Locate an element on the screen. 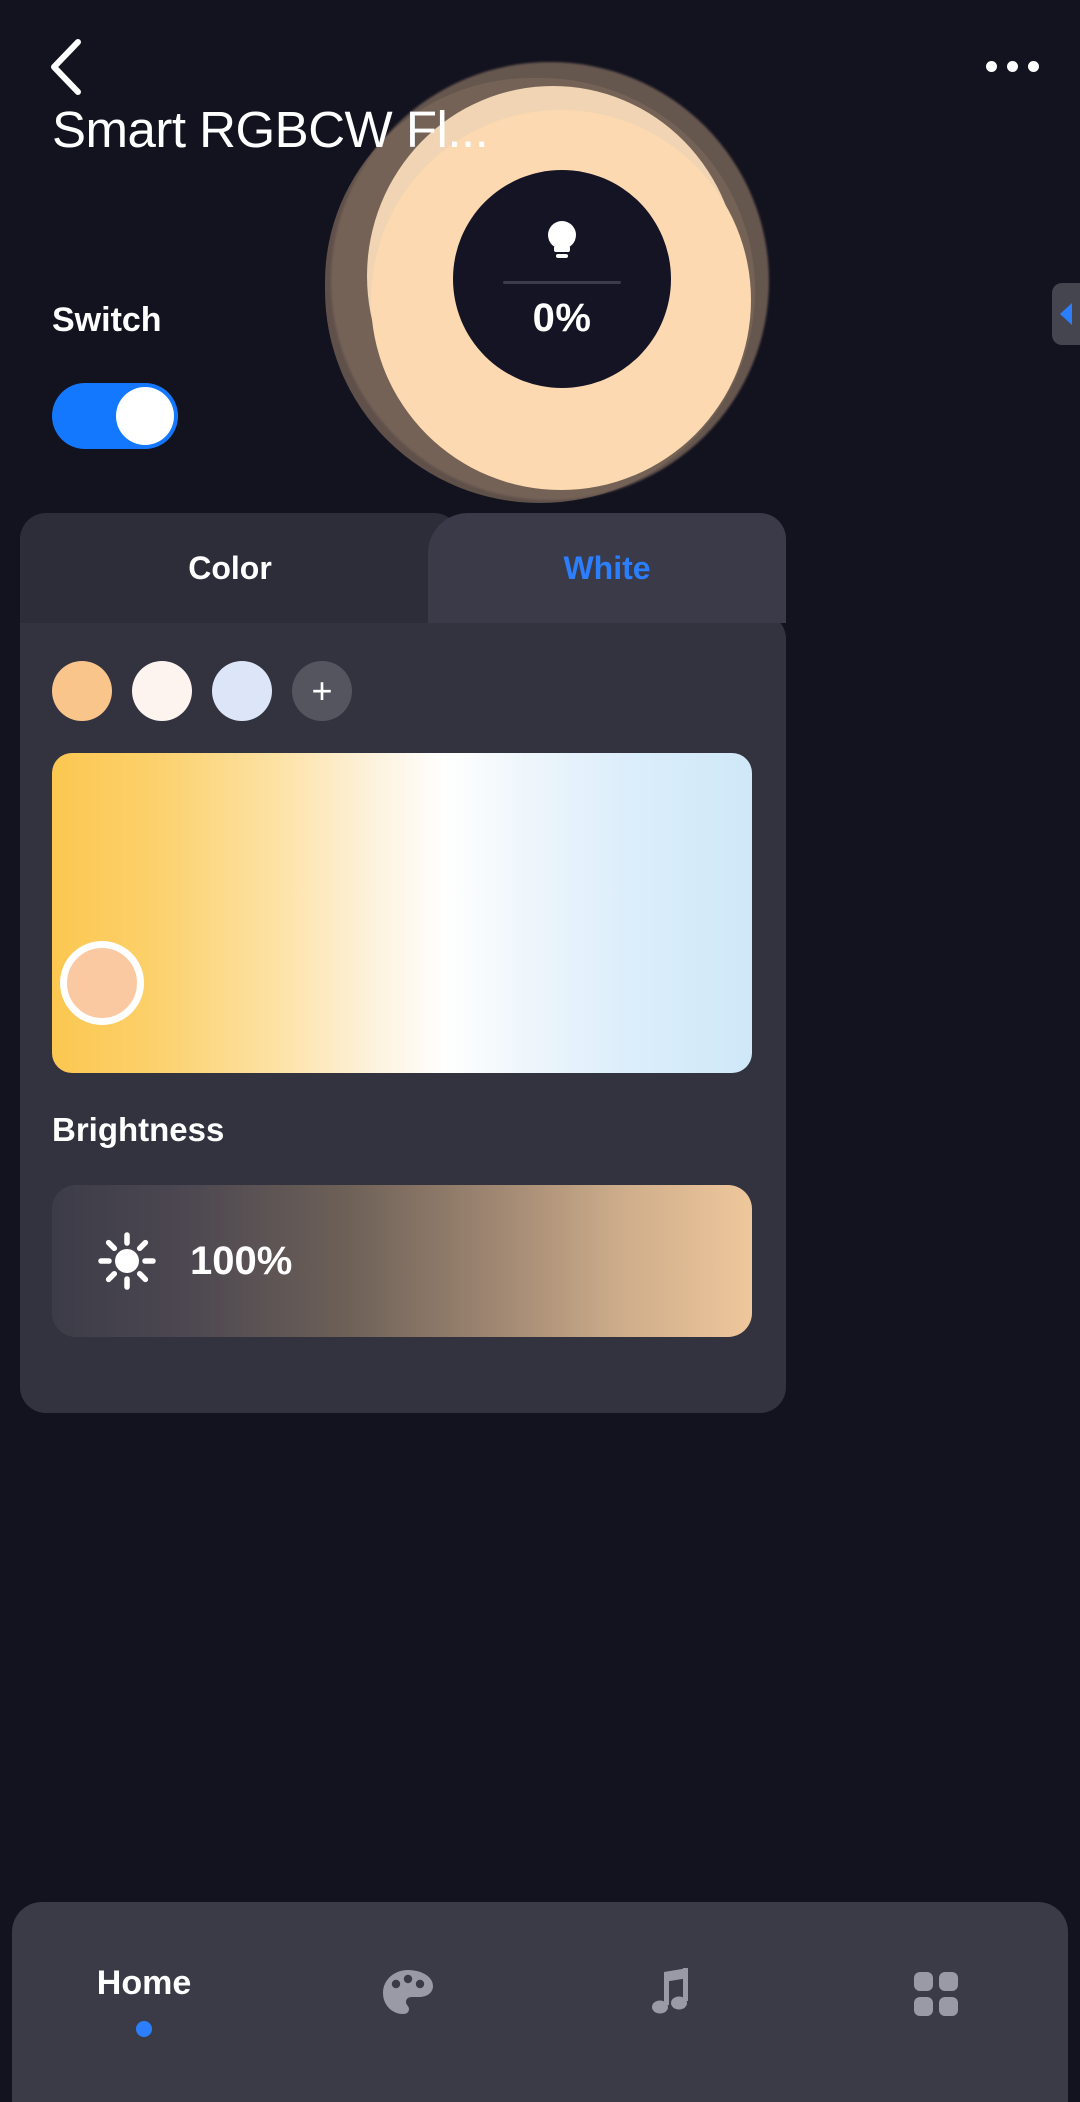 The image size is (1080, 2102). dial-divider is located at coordinates (562, 282).